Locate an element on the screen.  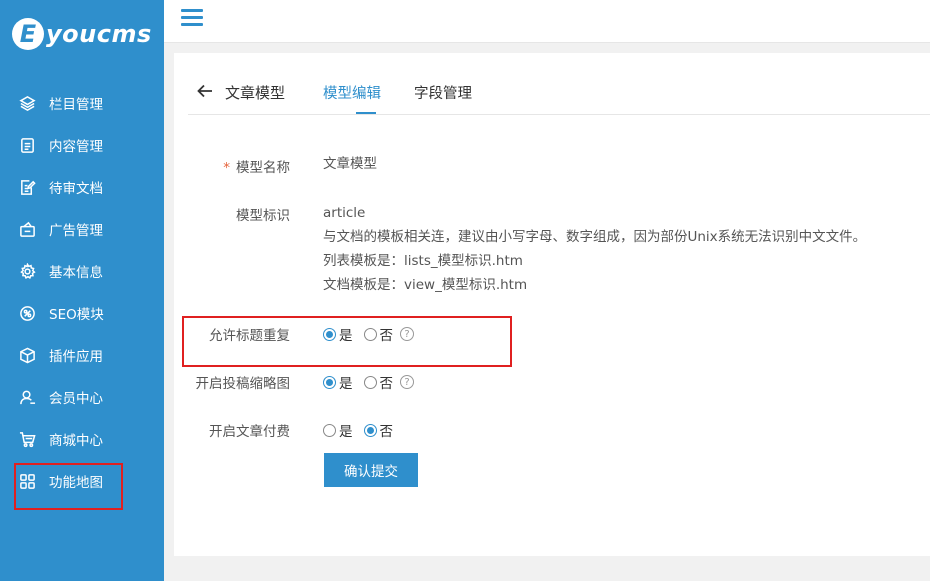
logo: E youcms is located at coordinates (82, 34).